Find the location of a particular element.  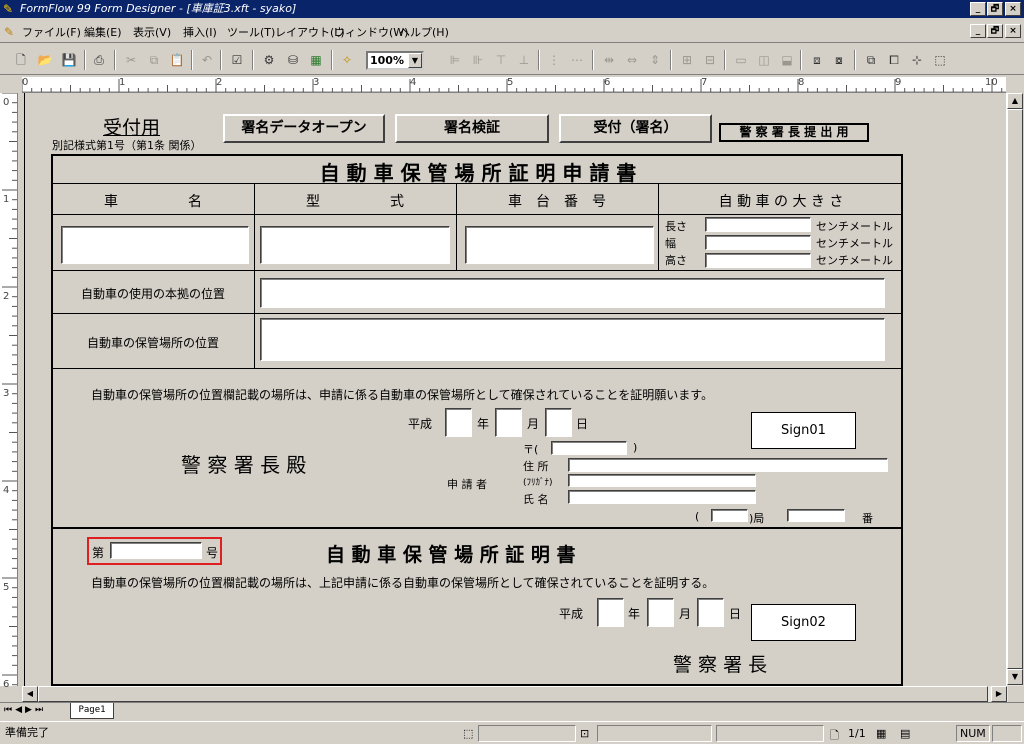

align-top-icon: ⊤ is located at coordinates (501, 60).